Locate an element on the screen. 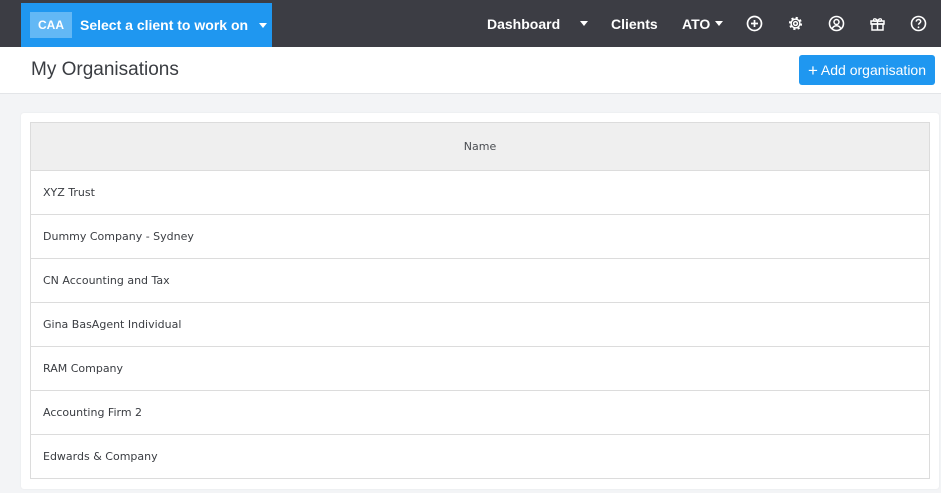 The height and width of the screenshot is (493, 941). add-circle-icon is located at coordinates (754, 23).